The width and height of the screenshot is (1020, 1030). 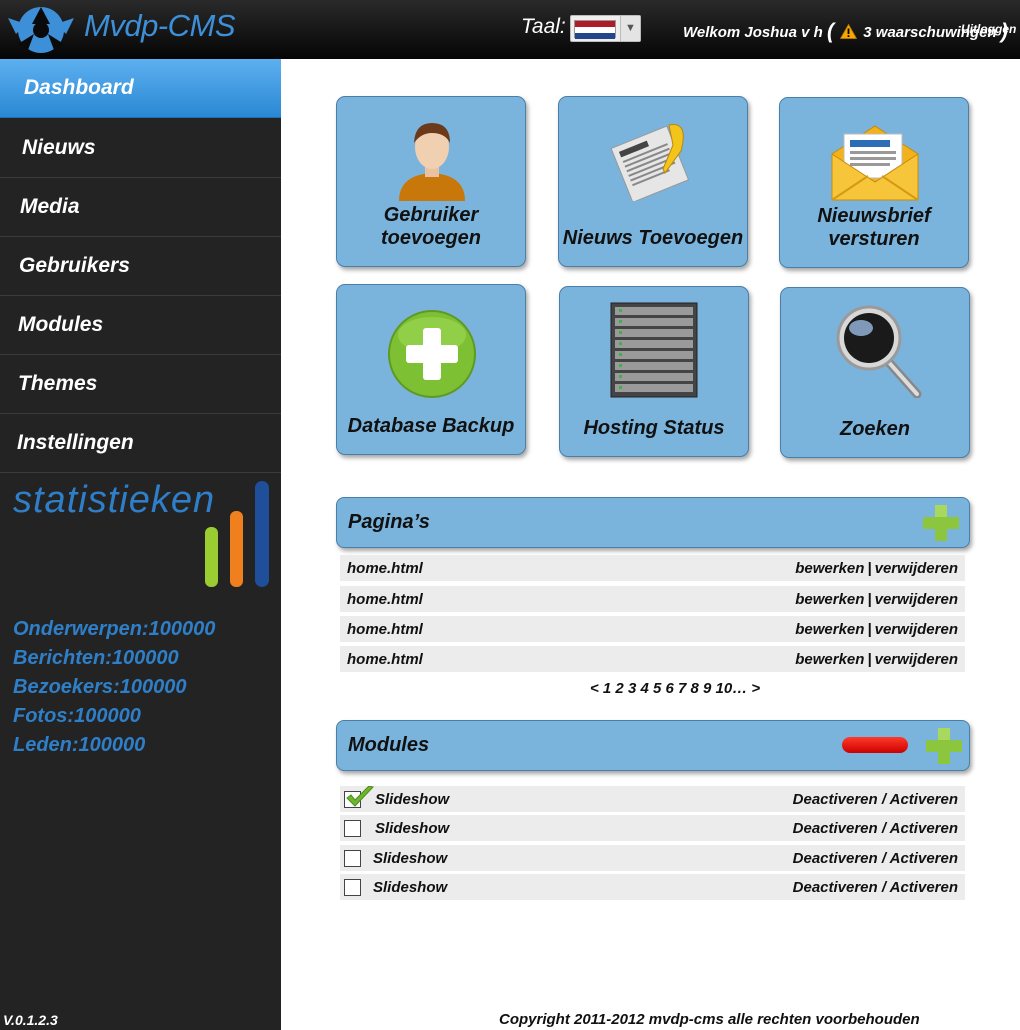 What do you see at coordinates (389, 745) in the screenshot?
I see `modules-panel-title: Modules` at bounding box center [389, 745].